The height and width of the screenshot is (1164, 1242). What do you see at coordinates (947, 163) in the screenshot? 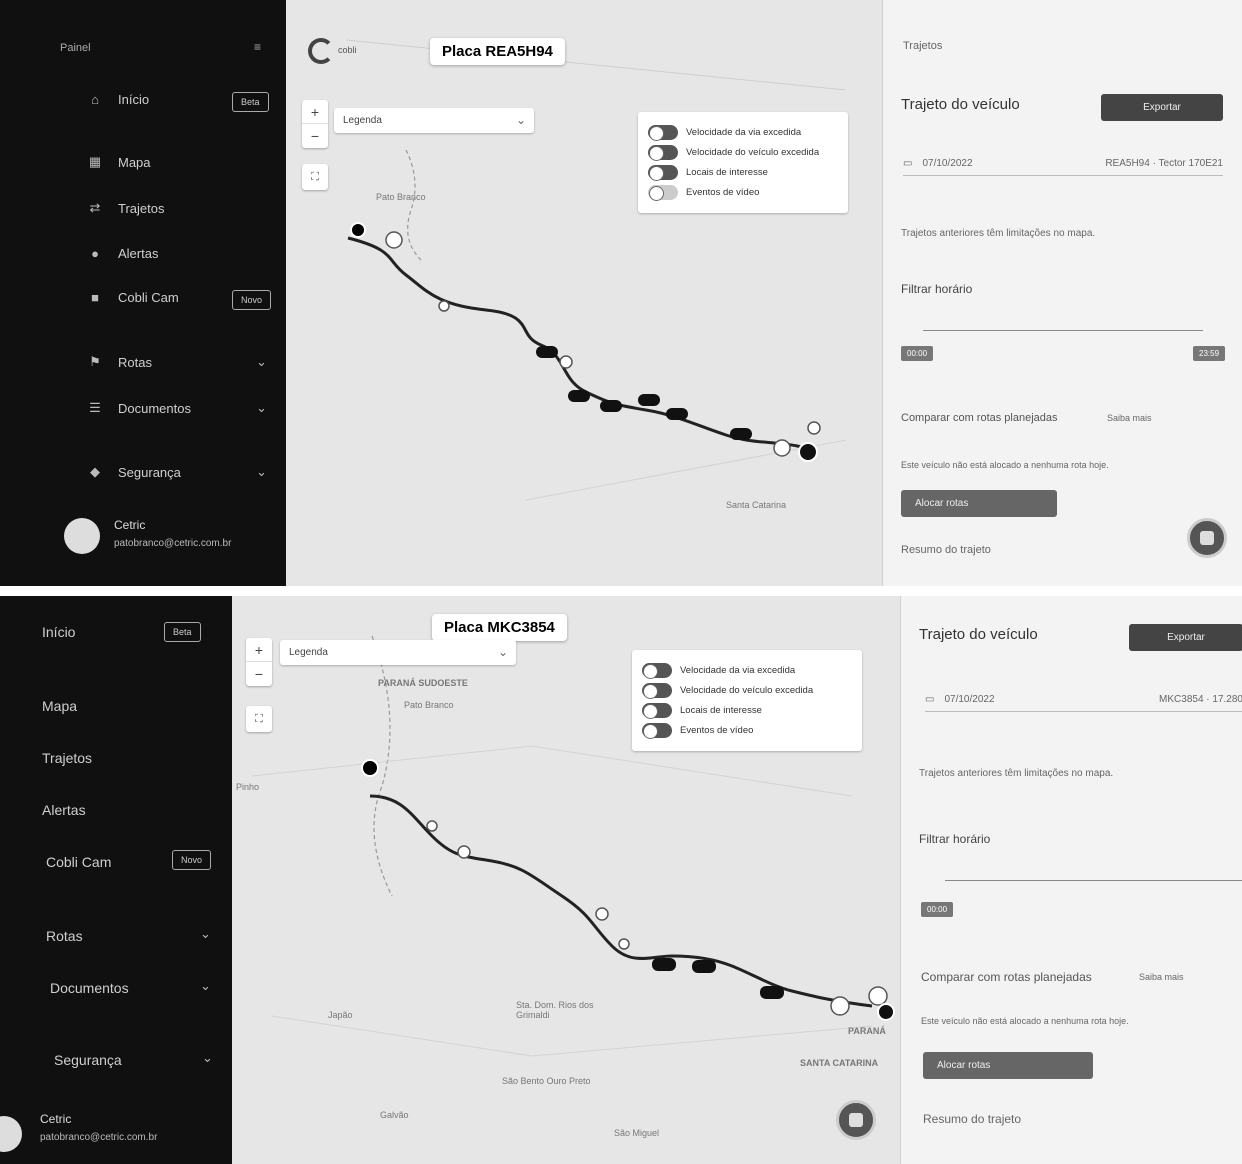
I see `date-value: 07/10/2022` at bounding box center [947, 163].